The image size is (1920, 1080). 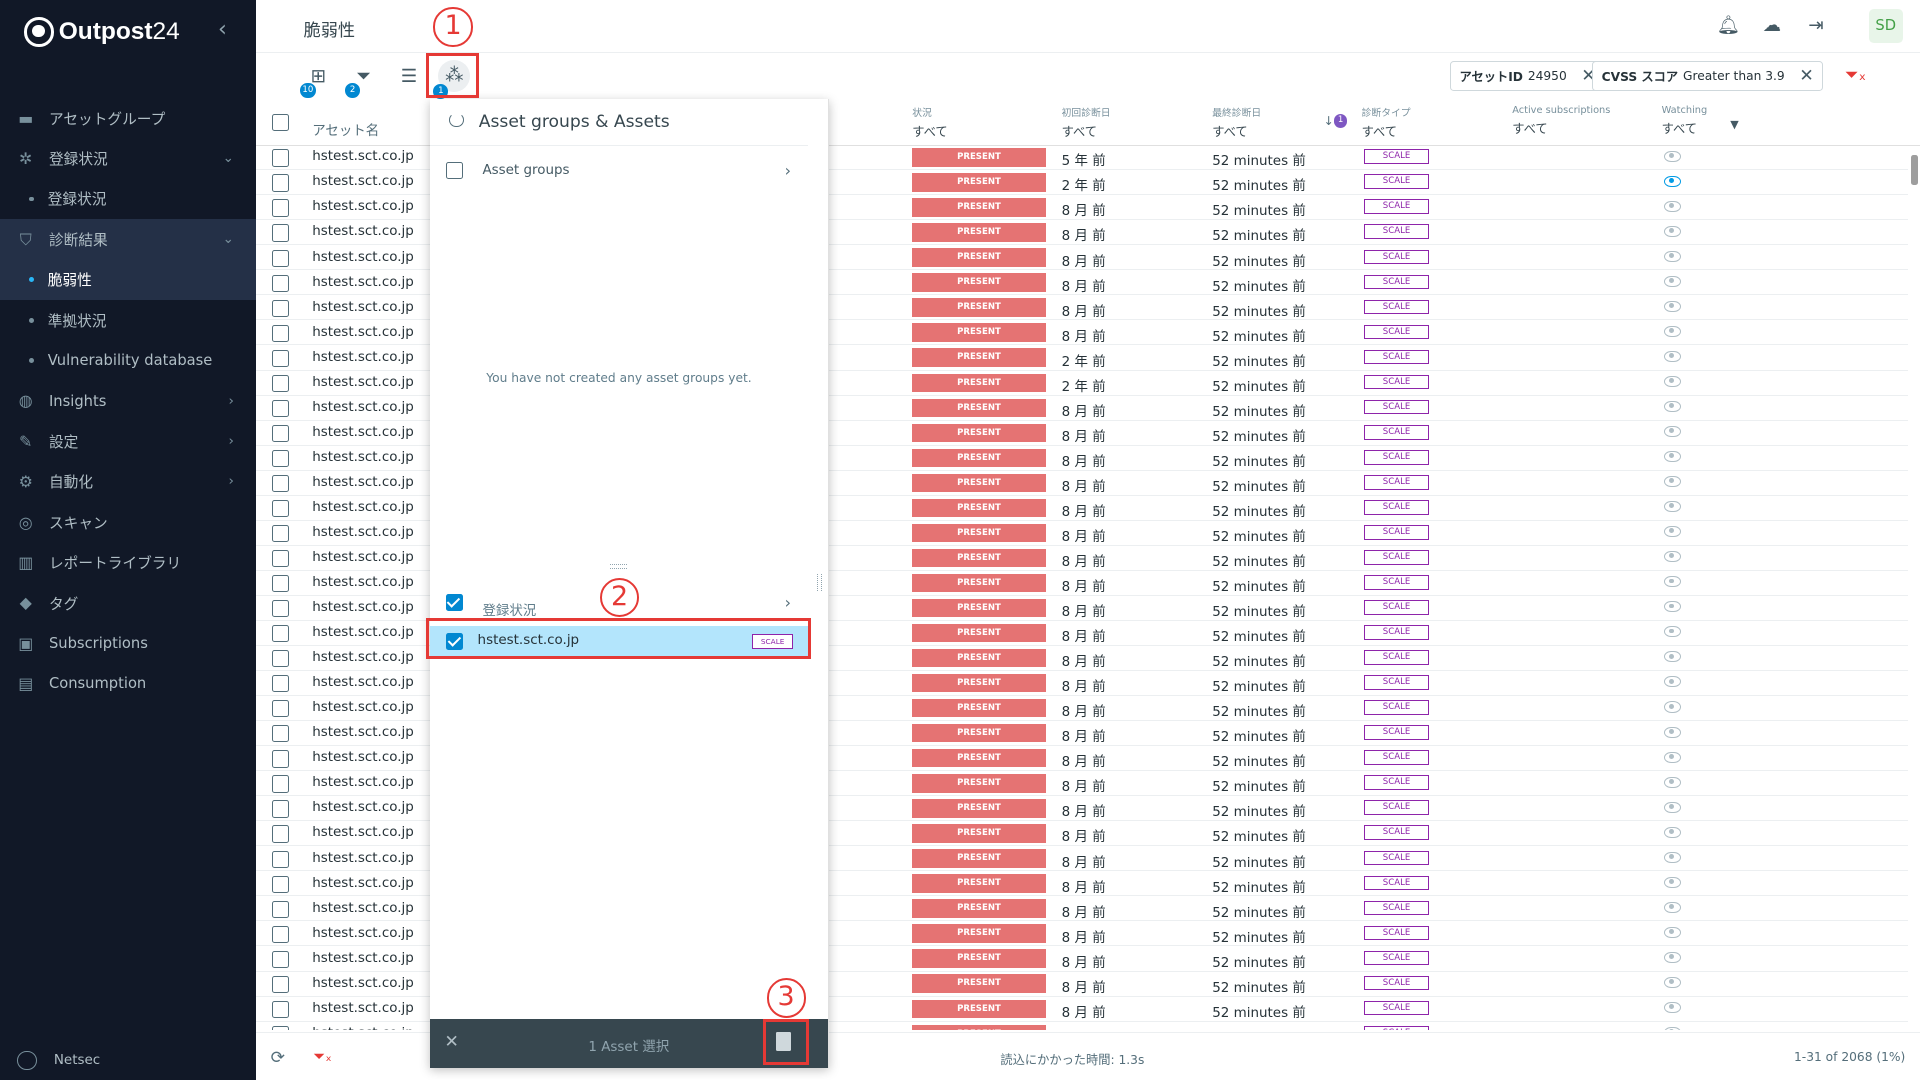 What do you see at coordinates (58, 1060) in the screenshot?
I see `organization-switcher: Netsec` at bounding box center [58, 1060].